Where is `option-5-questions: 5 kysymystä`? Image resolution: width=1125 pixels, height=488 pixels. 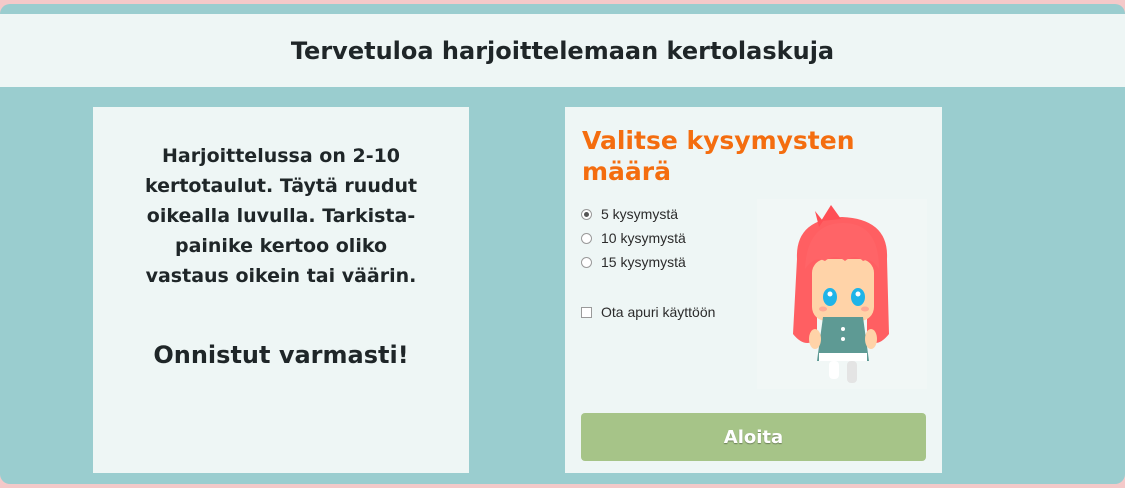 option-5-questions: 5 kysymystä is located at coordinates (648, 214).